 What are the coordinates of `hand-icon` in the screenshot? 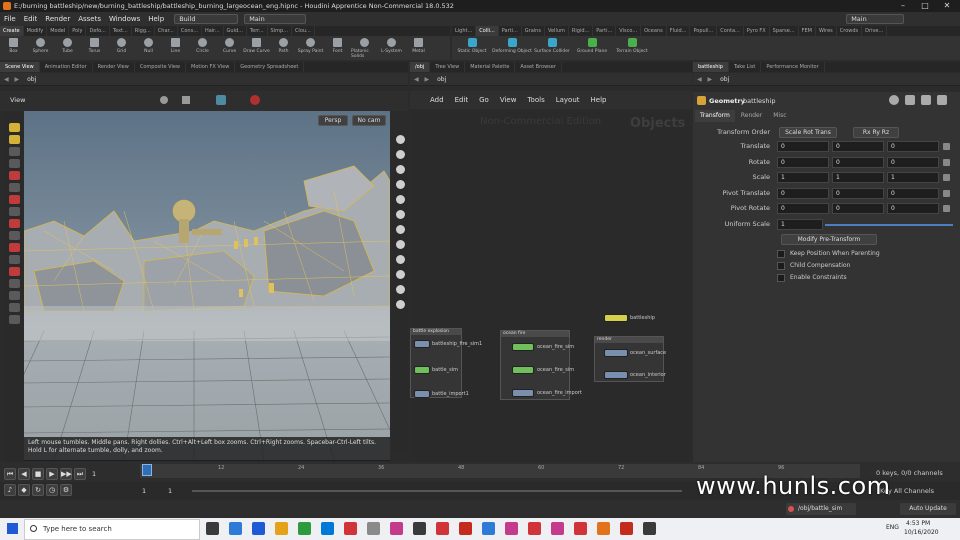 It's located at (164, 100).